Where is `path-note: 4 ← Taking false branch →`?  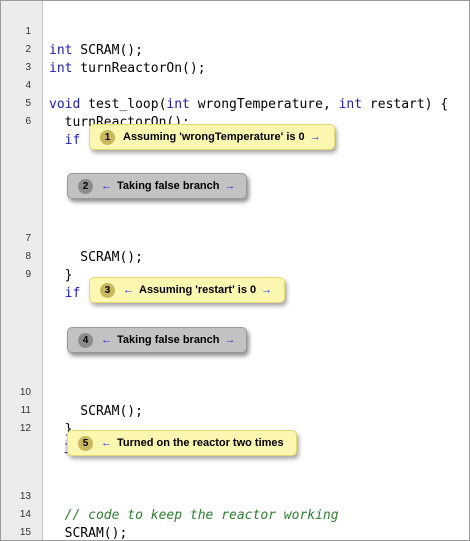 path-note: 4 ← Taking false branch → is located at coordinates (157, 340).